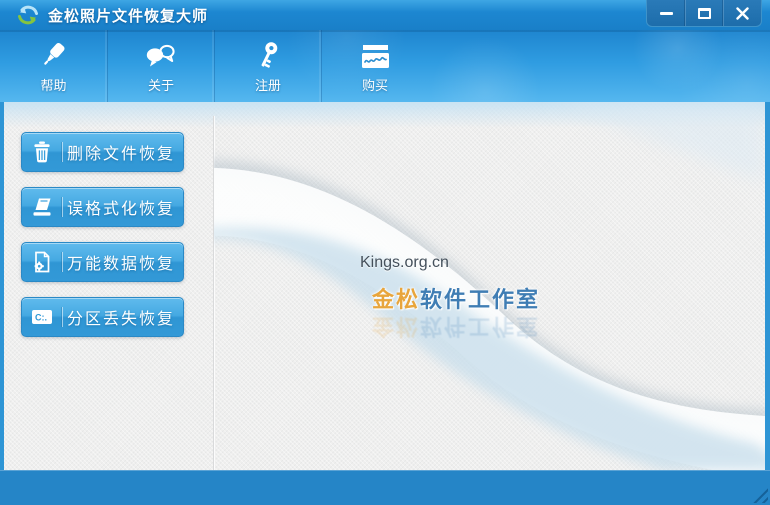 The height and width of the screenshot is (505, 770). I want to click on maximize-button, so click(704, 13).